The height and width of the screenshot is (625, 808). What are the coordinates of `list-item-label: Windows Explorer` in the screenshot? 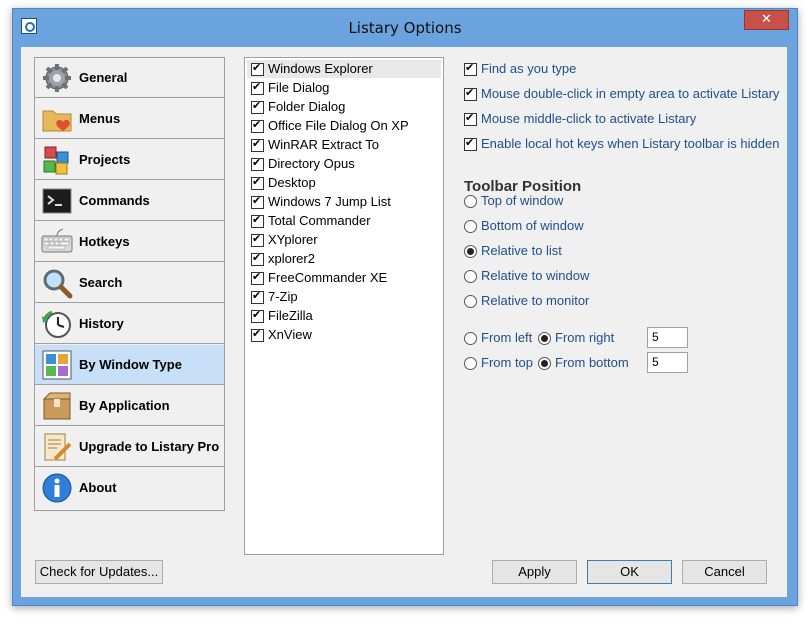 It's located at (320, 68).